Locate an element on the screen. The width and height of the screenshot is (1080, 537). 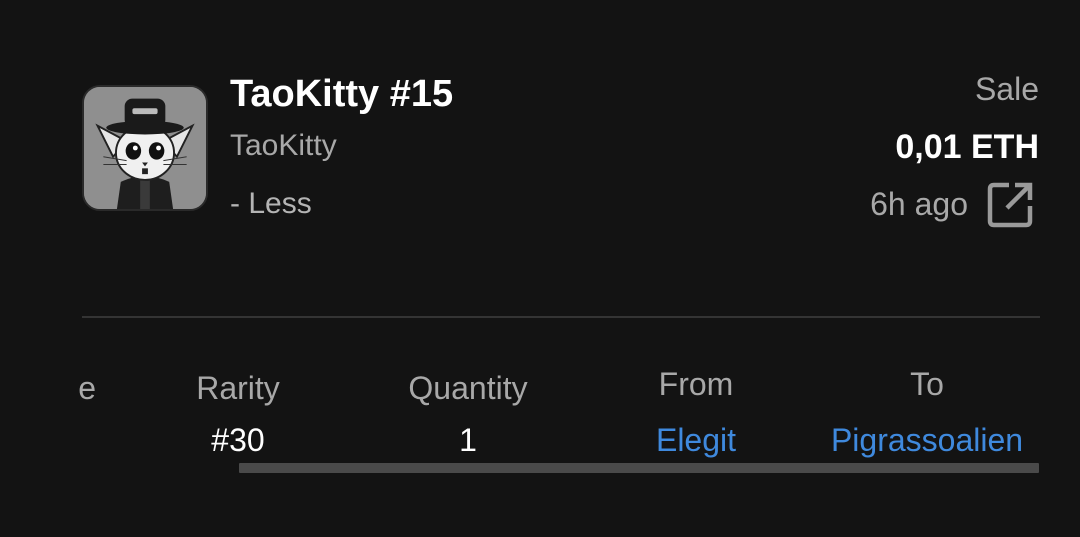
section-divider is located at coordinates (561, 317).